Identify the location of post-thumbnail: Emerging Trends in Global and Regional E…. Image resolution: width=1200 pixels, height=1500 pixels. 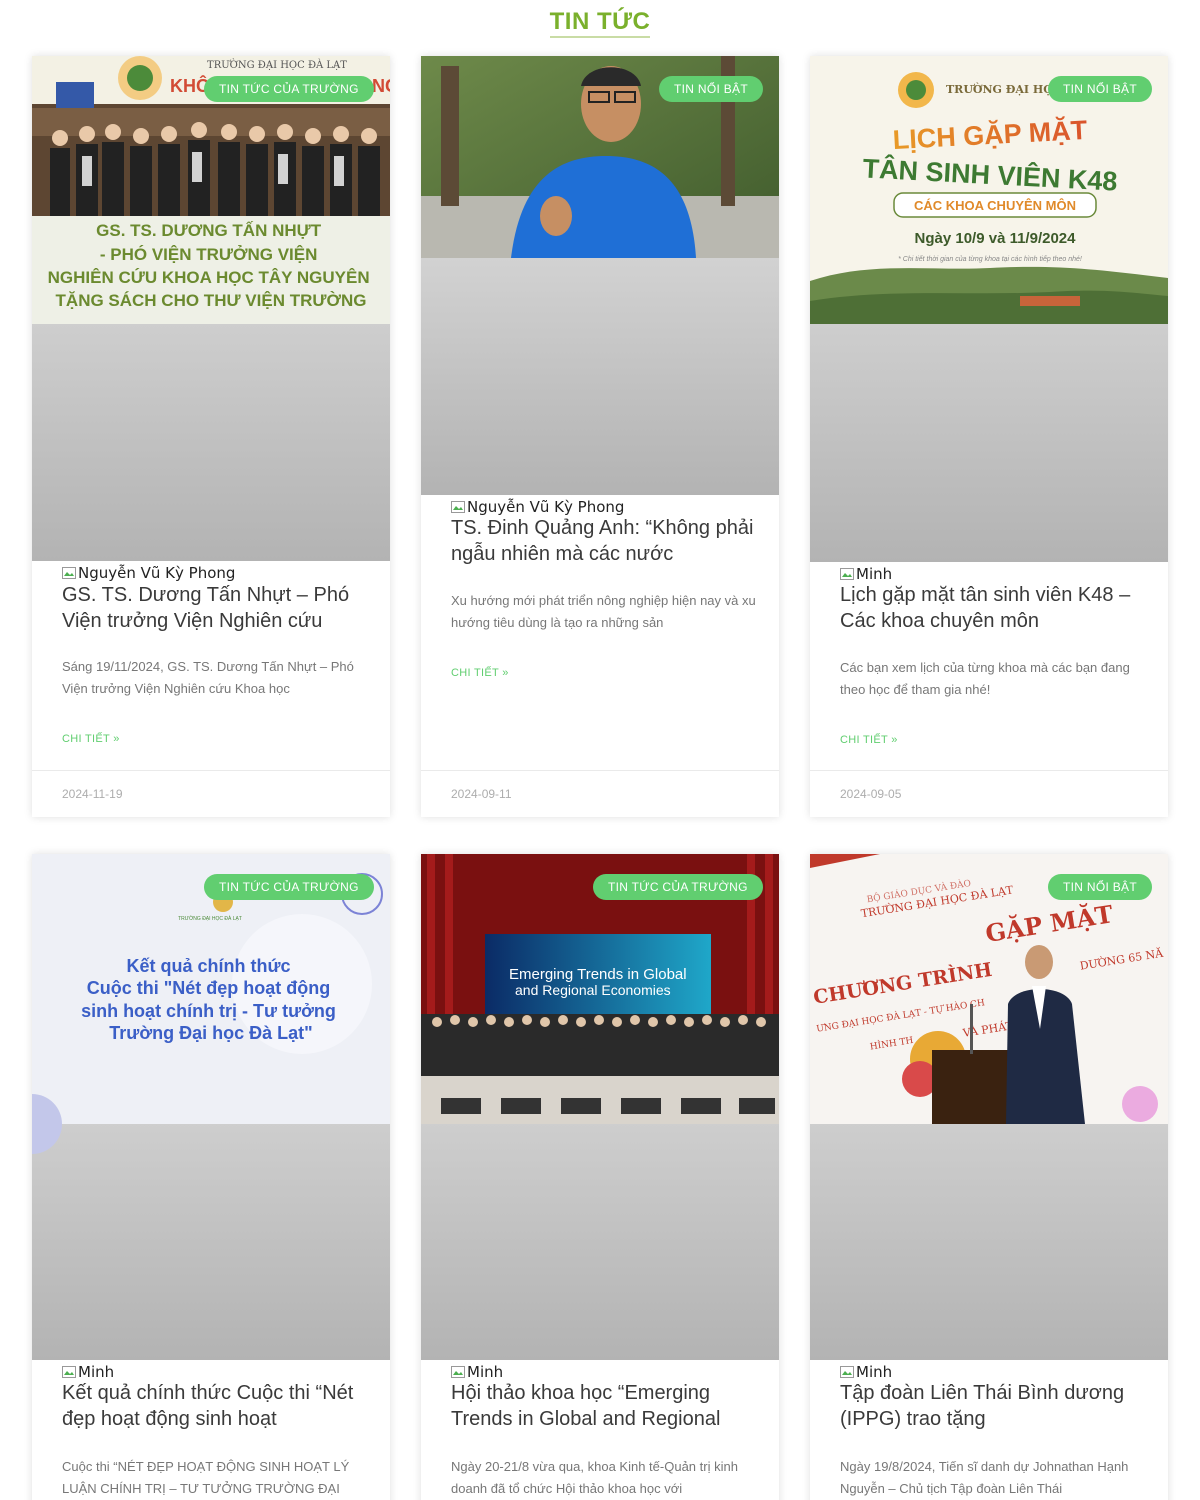
(600, 1107).